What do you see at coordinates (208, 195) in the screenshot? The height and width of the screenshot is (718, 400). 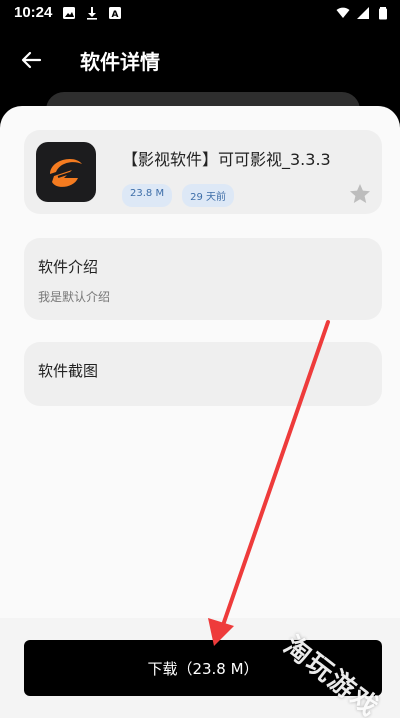 I see `date-badge: 29 天前` at bounding box center [208, 195].